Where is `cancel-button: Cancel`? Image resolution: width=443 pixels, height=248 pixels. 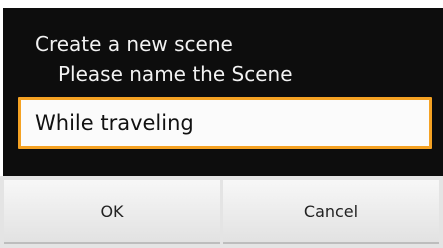 cancel-button: Cancel is located at coordinates (331, 212).